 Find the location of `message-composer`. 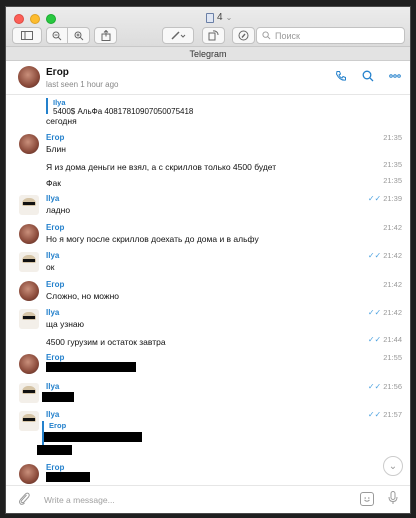

message-composer is located at coordinates (208, 499).